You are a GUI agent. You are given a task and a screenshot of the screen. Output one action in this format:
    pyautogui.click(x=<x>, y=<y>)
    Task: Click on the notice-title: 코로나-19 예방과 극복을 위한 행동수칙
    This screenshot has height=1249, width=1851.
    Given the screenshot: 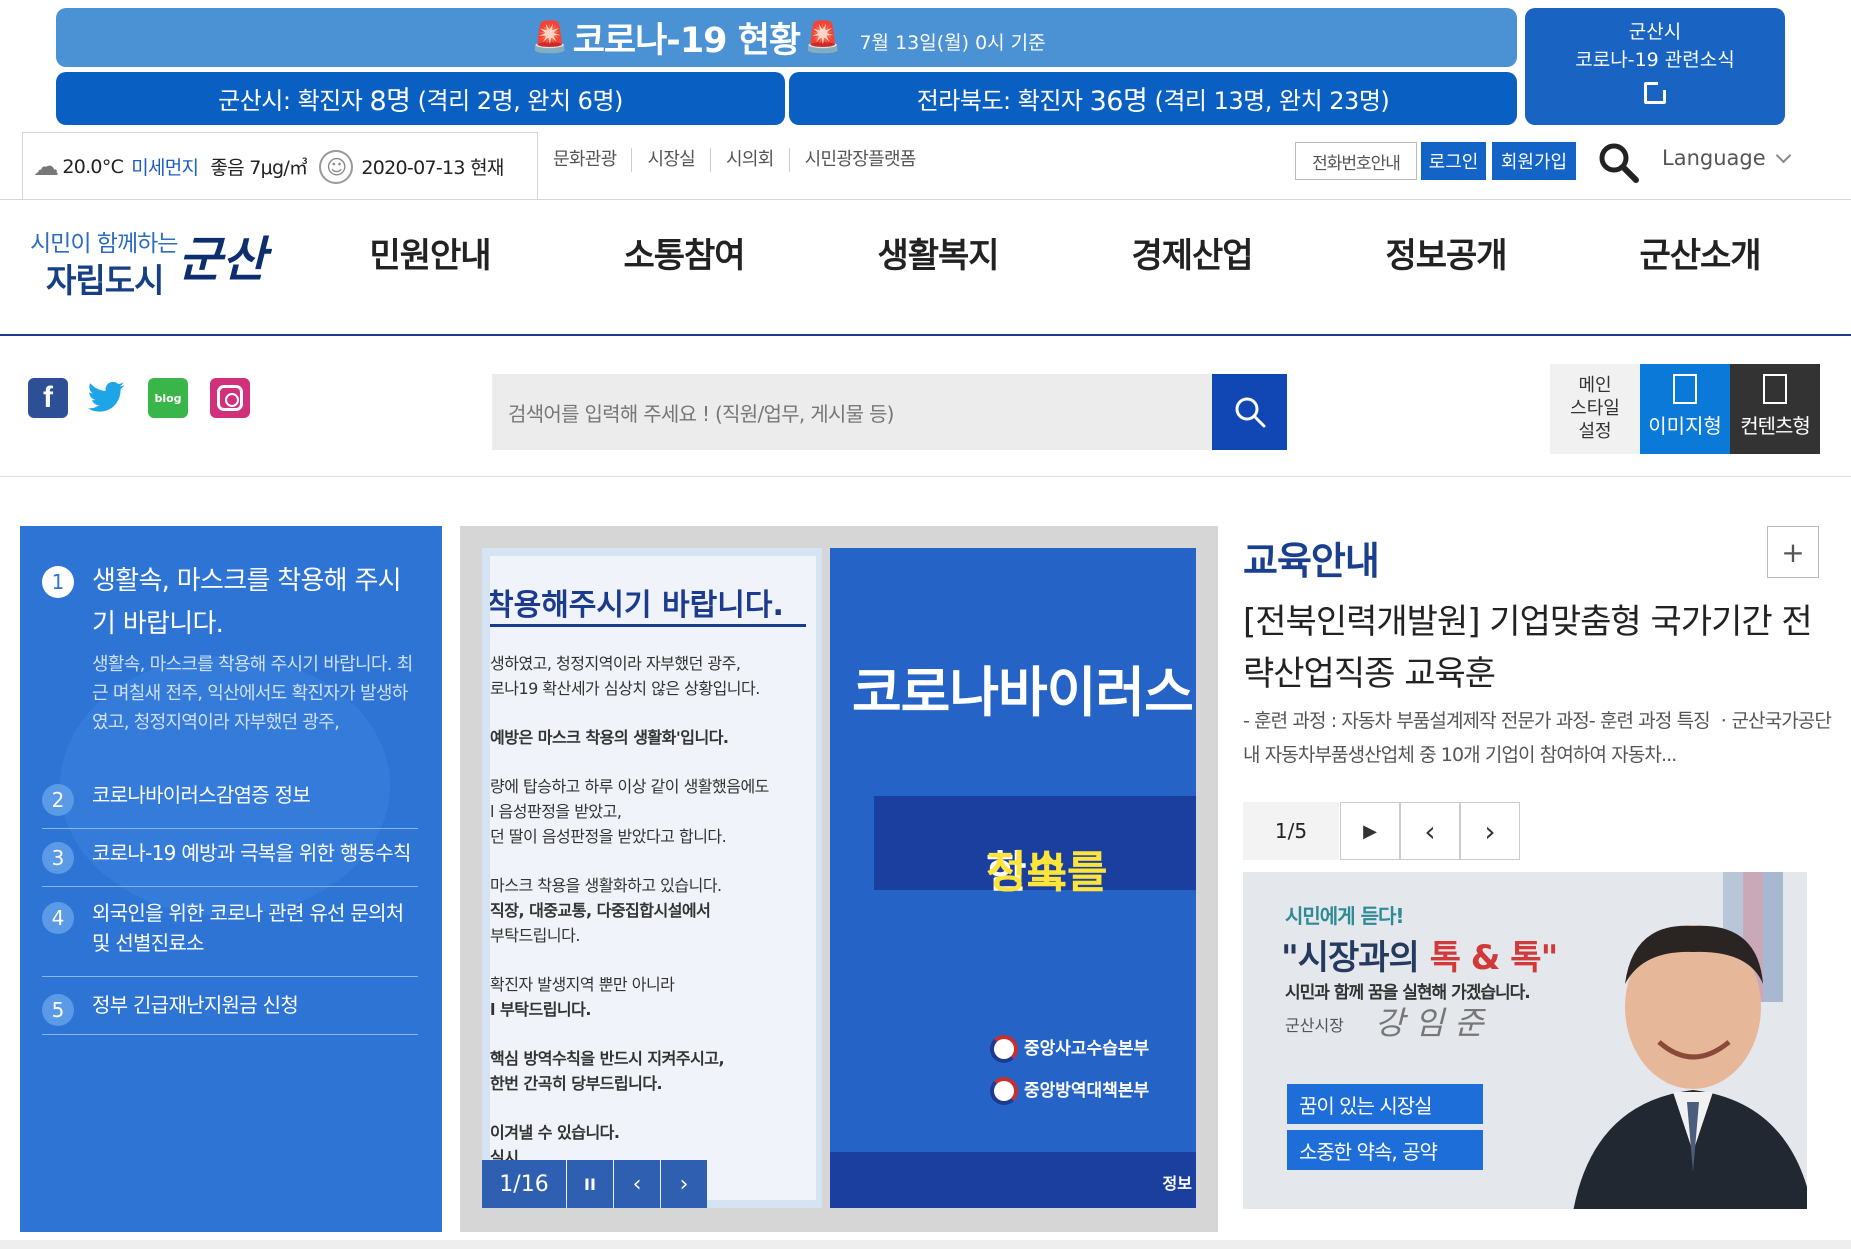 What is the action you would take?
    pyautogui.click(x=251, y=853)
    